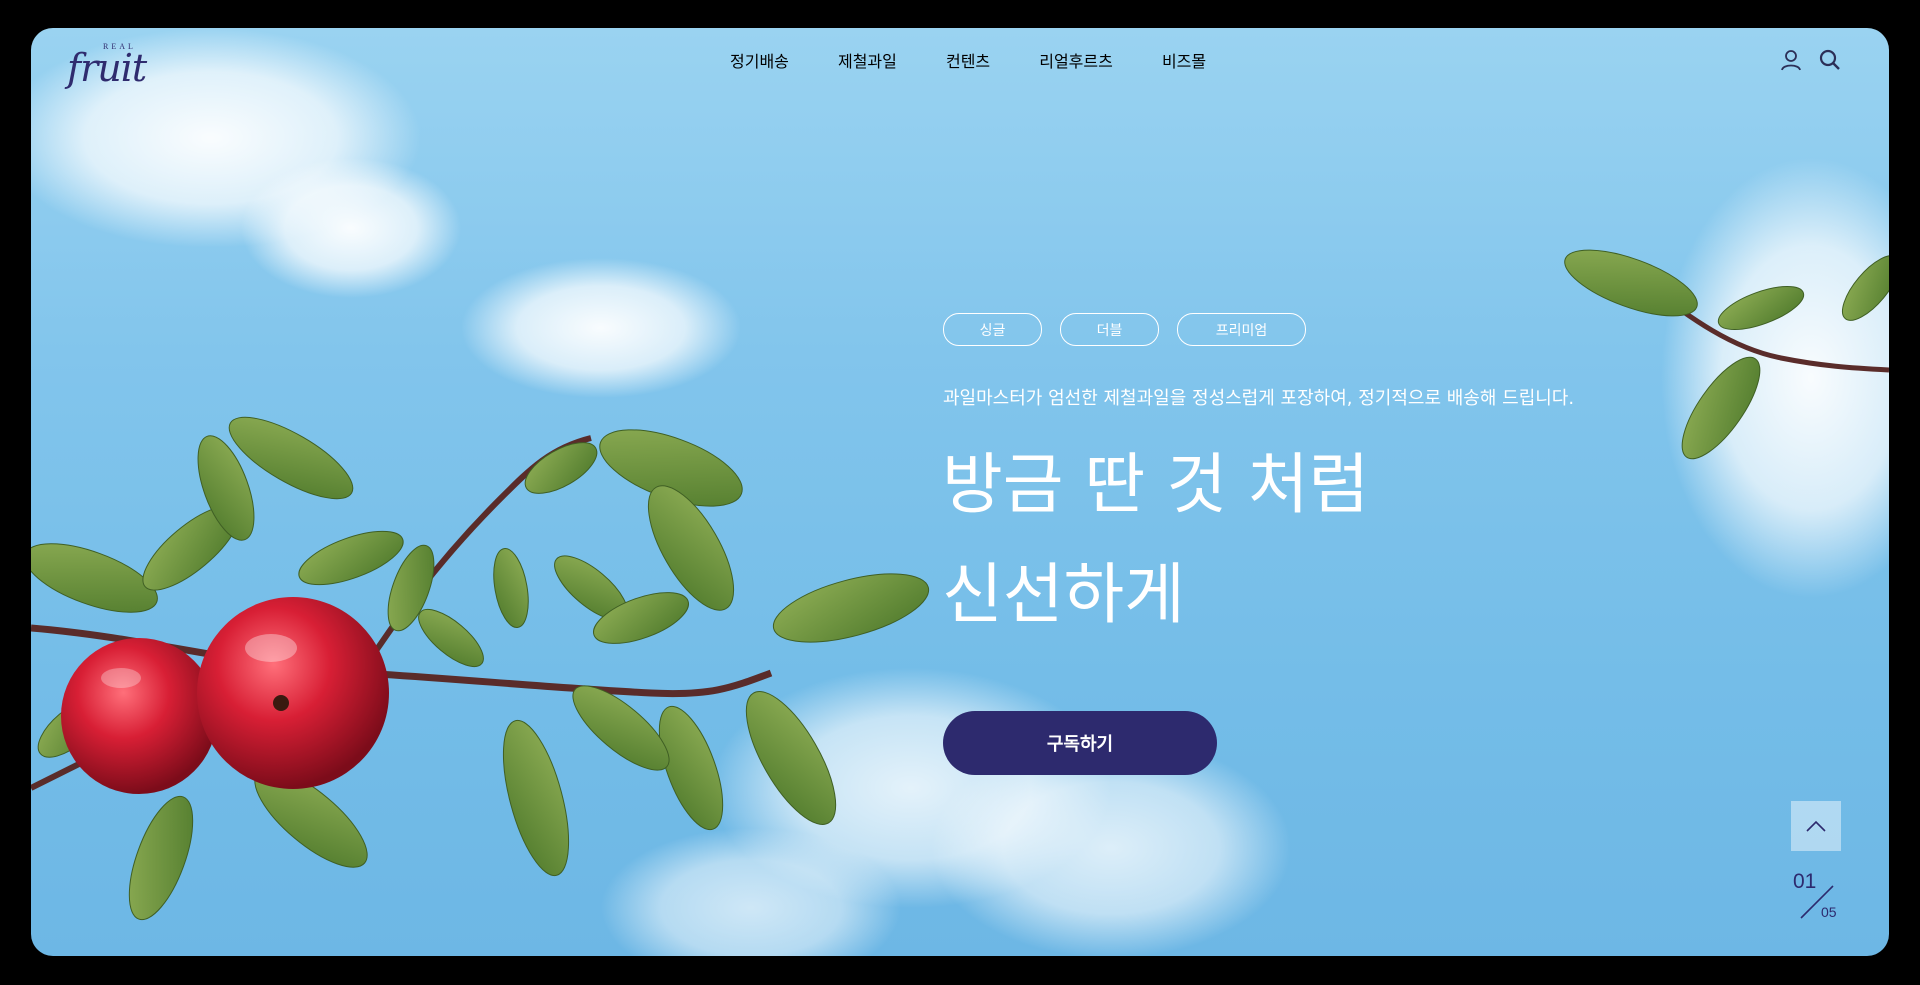 This screenshot has width=1920, height=985. What do you see at coordinates (1184, 61) in the screenshot?
I see `nav-item-bizmall: 비즈몰` at bounding box center [1184, 61].